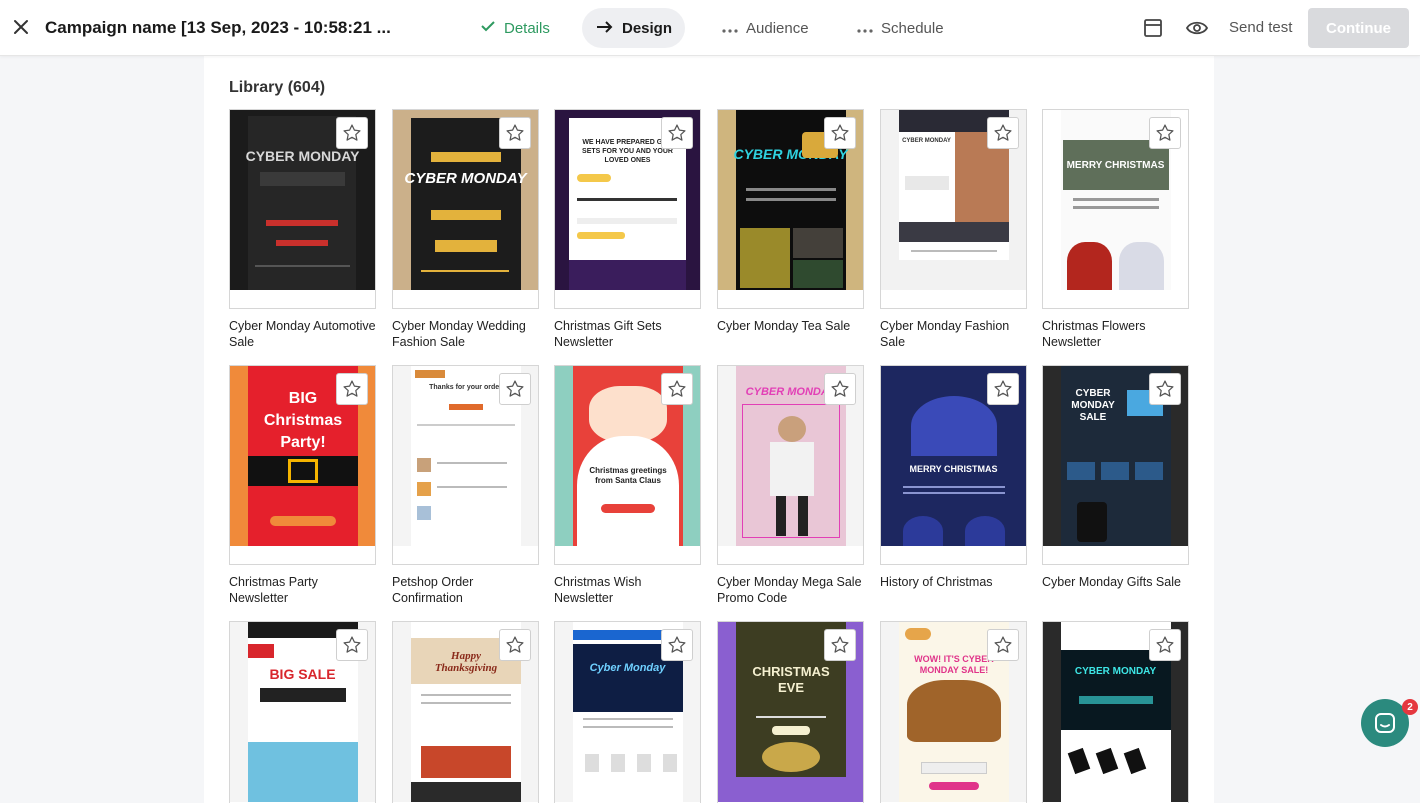 This screenshot has height=803, width=1420. I want to click on template-name: Christmas Wish Newsletter, so click(629, 590).